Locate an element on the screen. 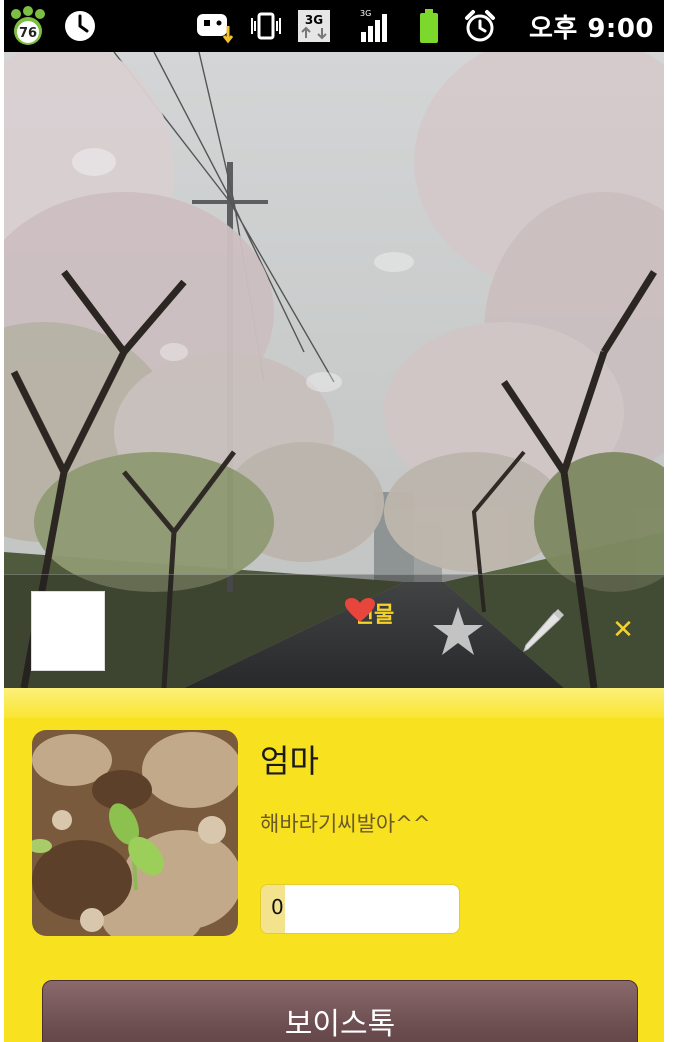 This screenshot has height=1042, width=694. svg-text: 3G is located at coordinates (314, 20).